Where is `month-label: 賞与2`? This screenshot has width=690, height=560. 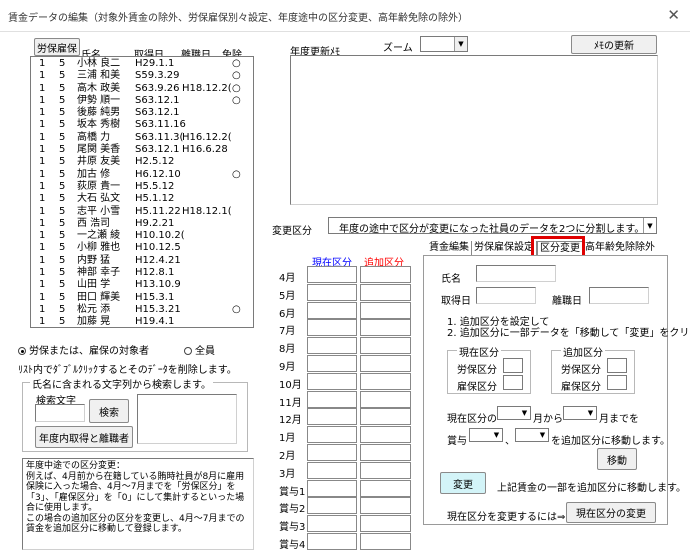 month-label: 賞与2 is located at coordinates (292, 509).